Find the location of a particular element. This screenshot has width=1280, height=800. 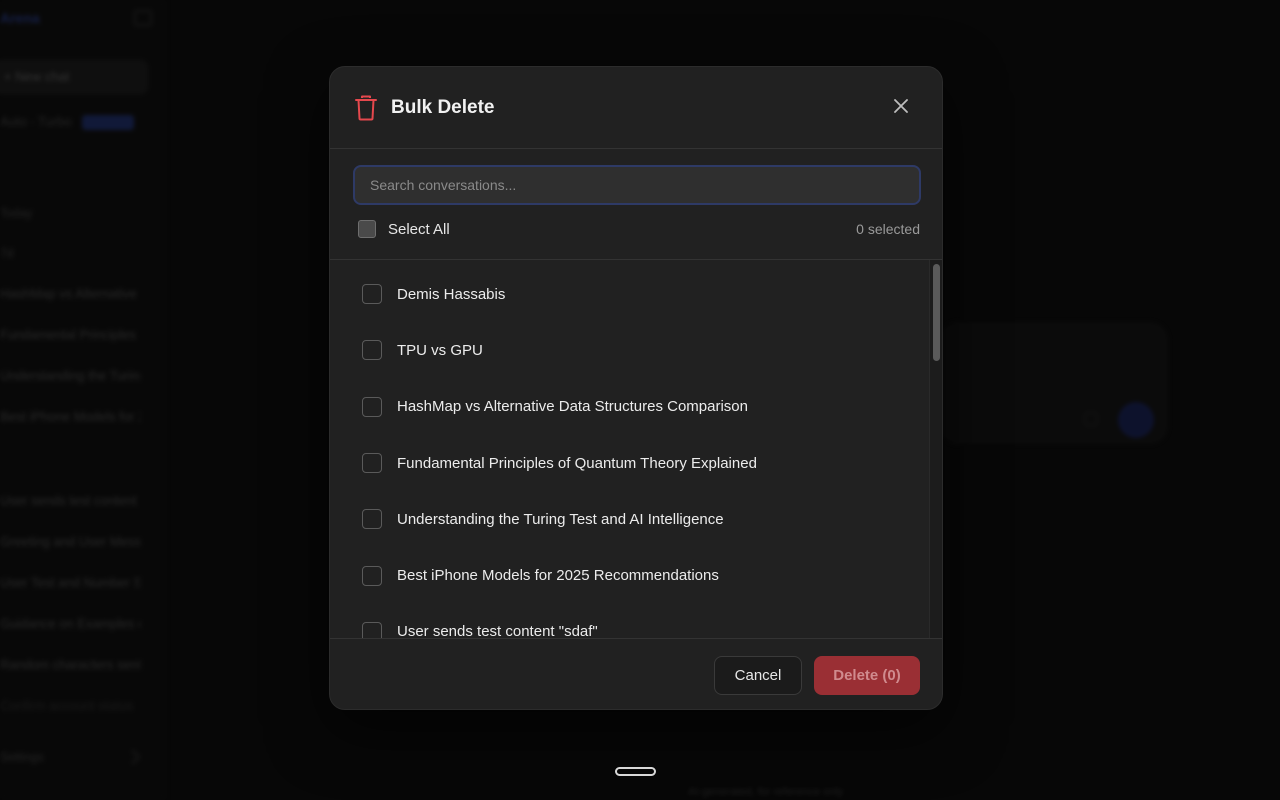

item-label: Demis Hassabis is located at coordinates (451, 294).